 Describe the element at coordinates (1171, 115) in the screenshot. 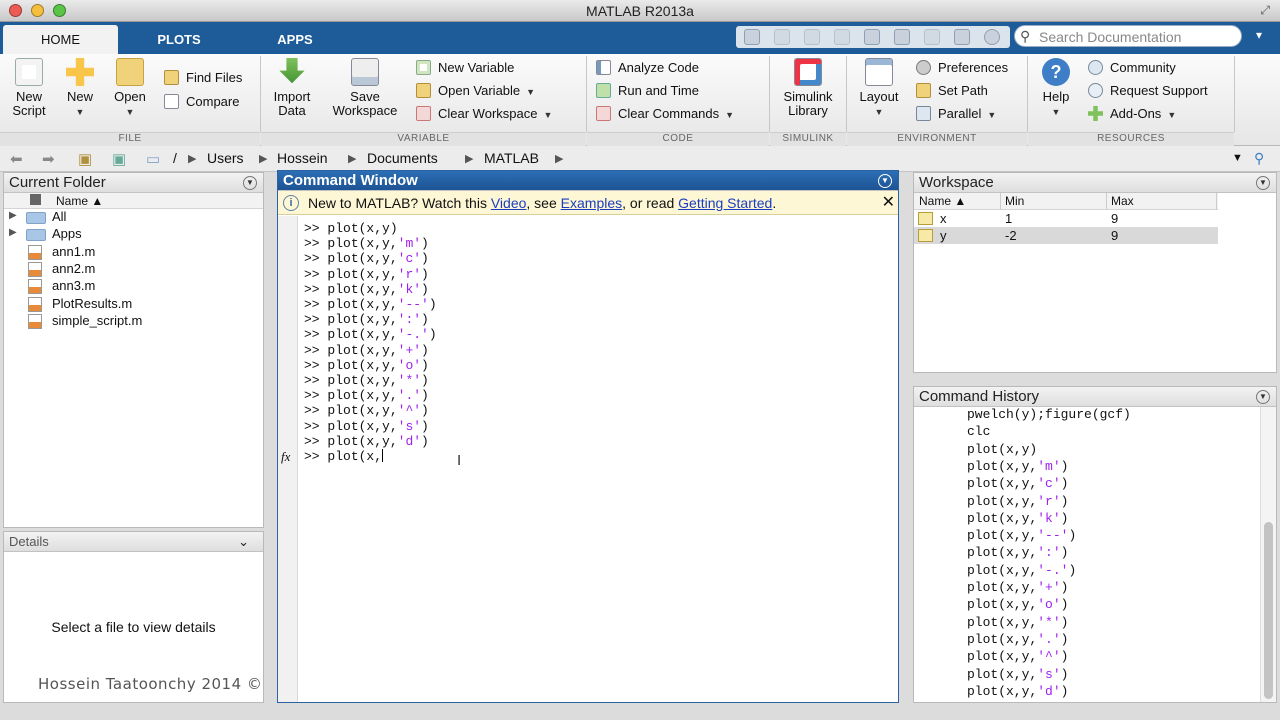

I see `add-ons-dropdown-icon: ▼` at that location.